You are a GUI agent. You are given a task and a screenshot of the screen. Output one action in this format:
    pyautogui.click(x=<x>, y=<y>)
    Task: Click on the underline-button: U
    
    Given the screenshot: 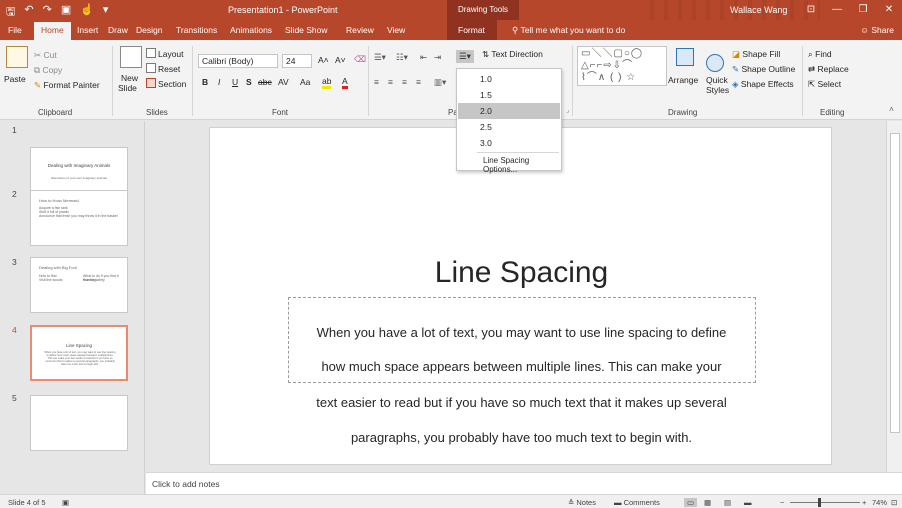 What is the action you would take?
    pyautogui.click(x=235, y=82)
    